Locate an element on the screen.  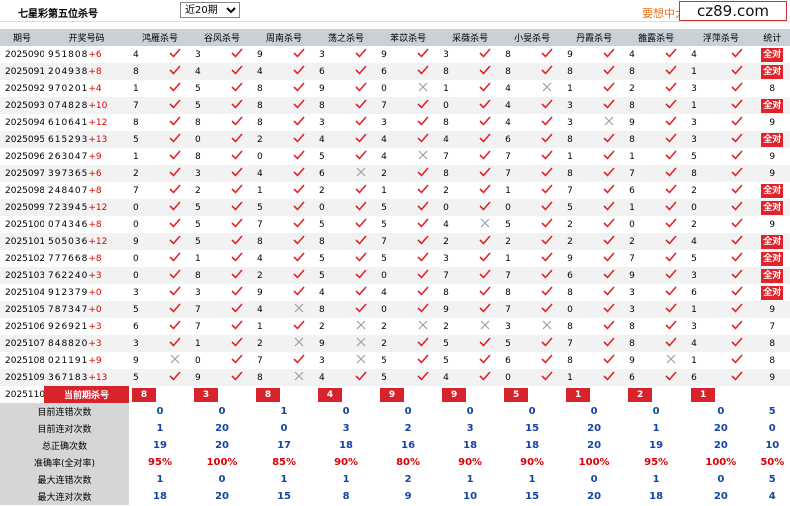
stat-value: 4 is located at coordinates (772, 496).